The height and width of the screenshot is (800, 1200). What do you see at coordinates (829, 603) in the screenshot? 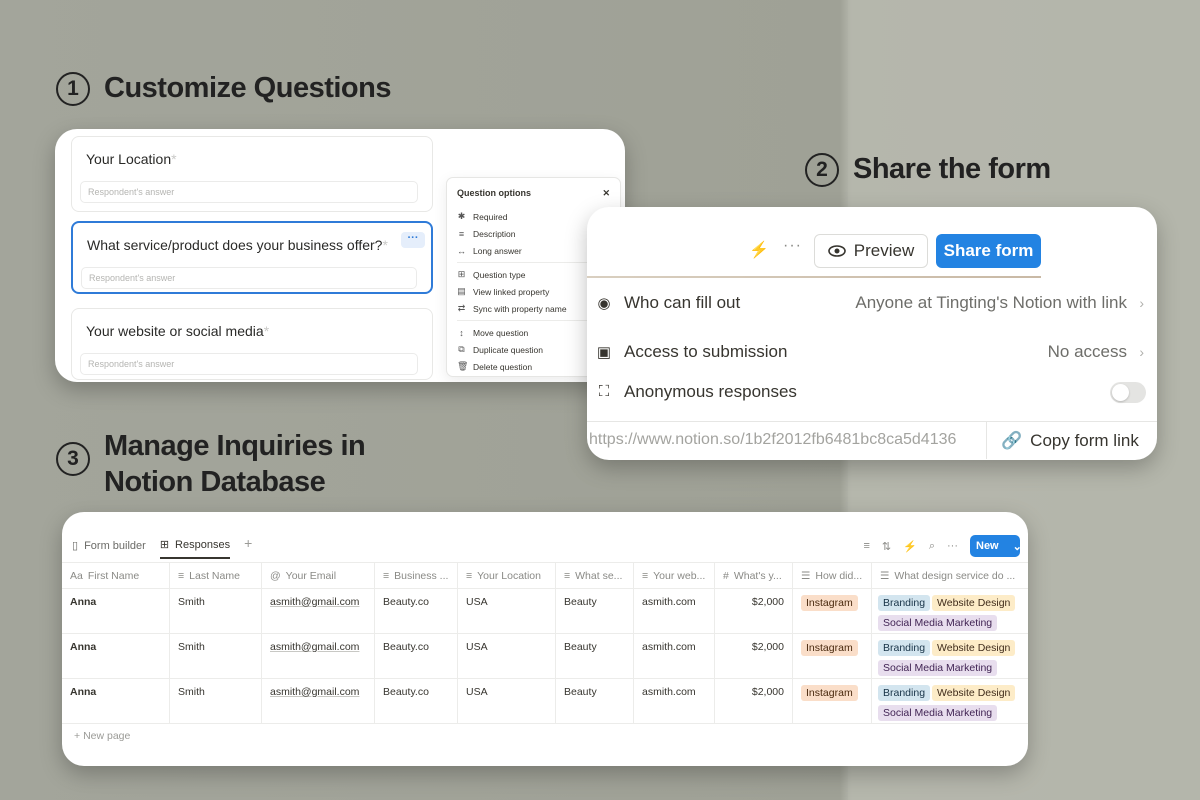
I see `tag: Instagram` at bounding box center [829, 603].